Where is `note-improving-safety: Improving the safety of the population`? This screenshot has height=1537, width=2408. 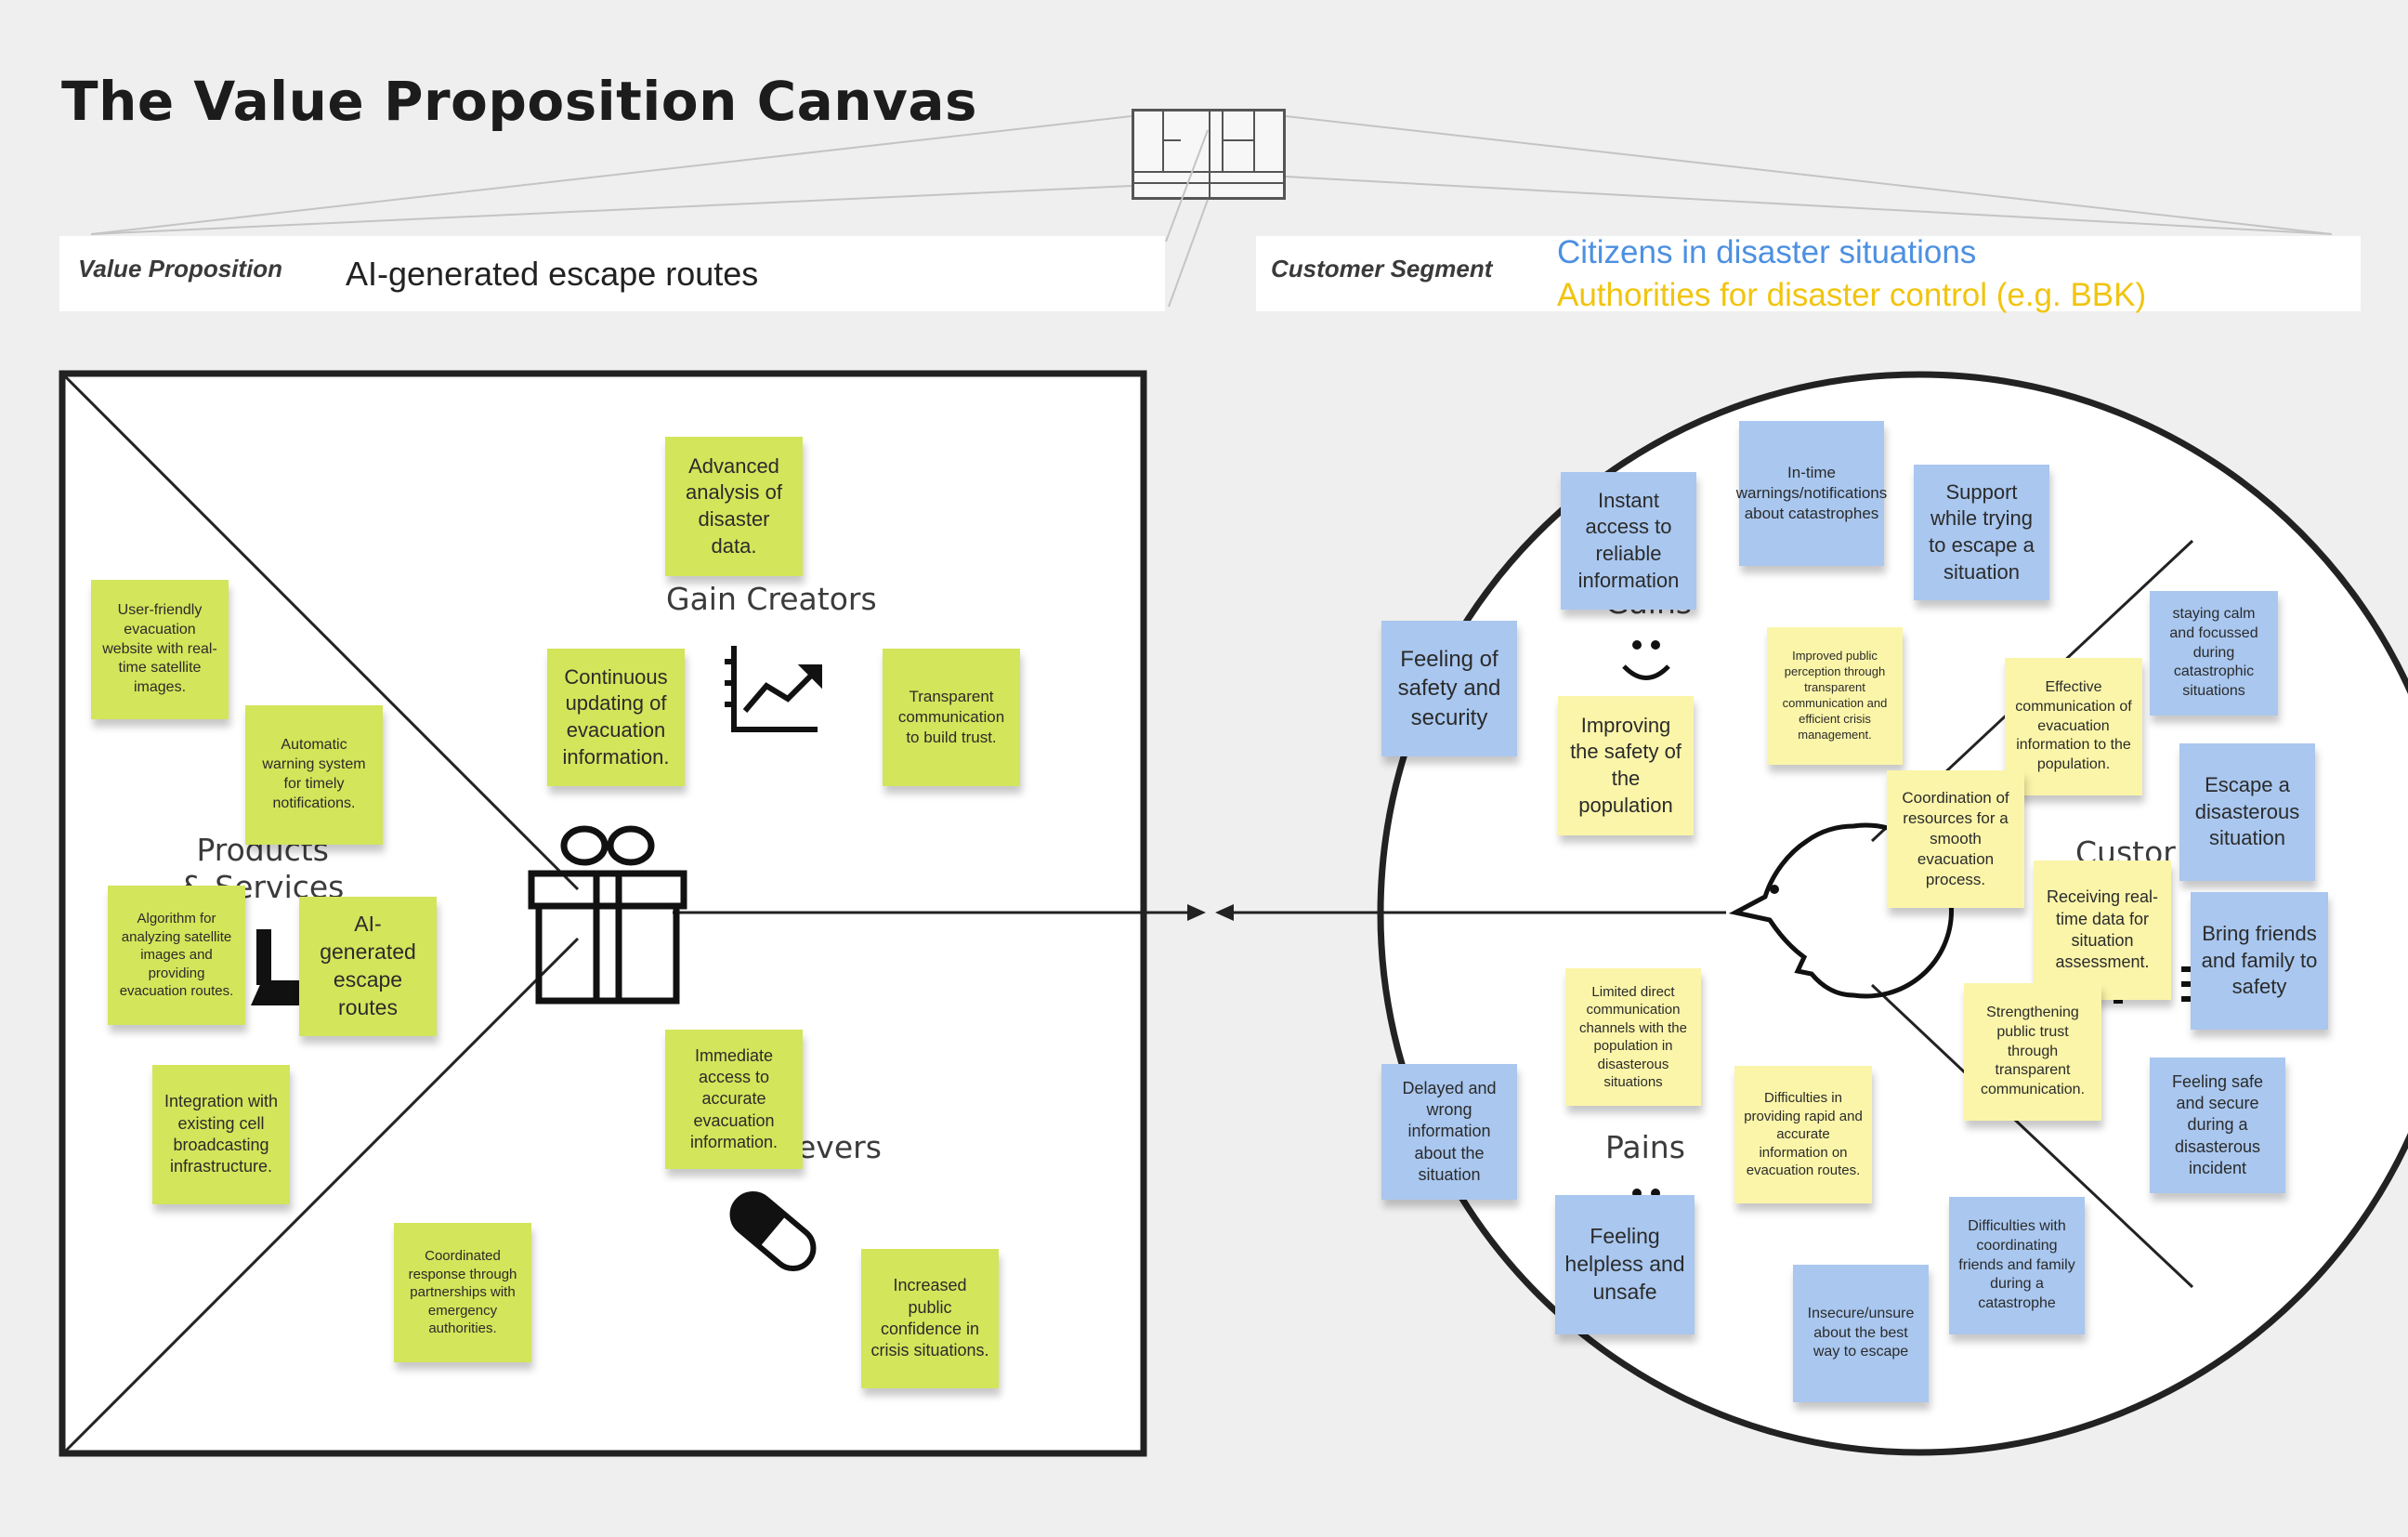
note-improving-safety: Improving the safety of the population is located at coordinates (1626, 765).